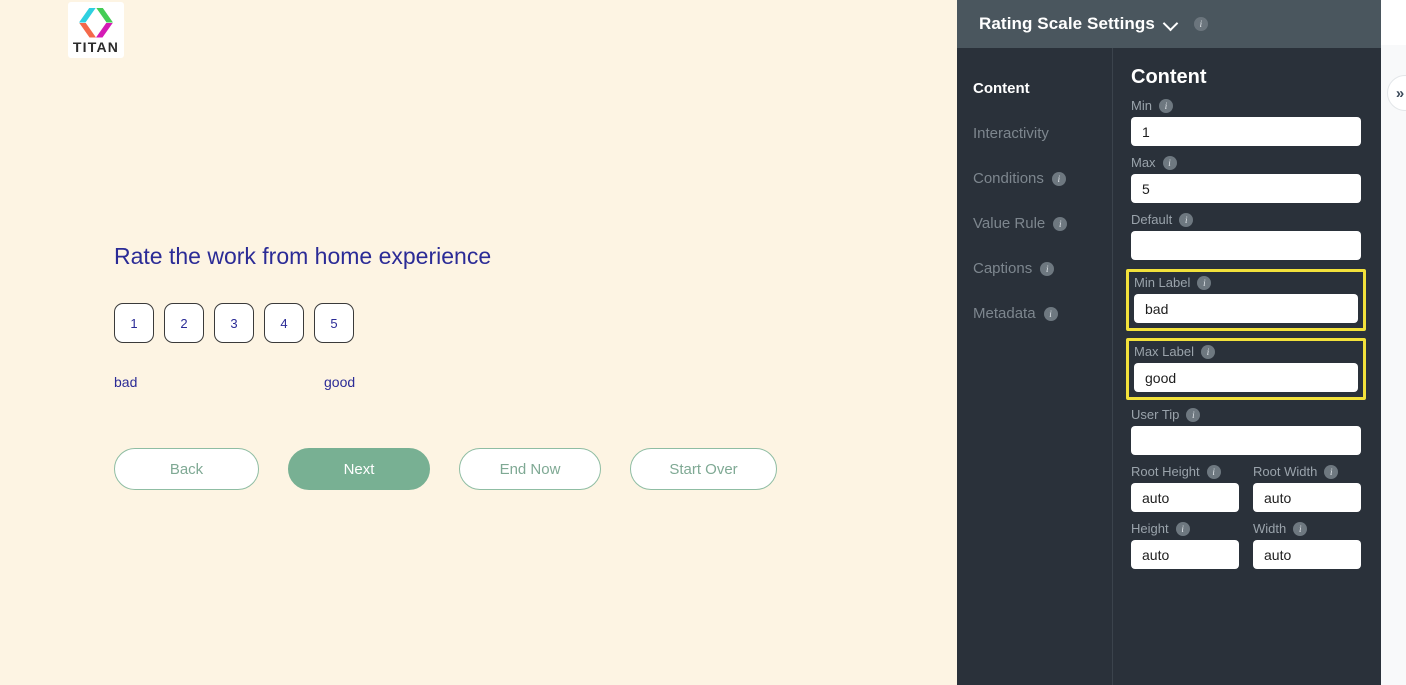 The image size is (1406, 685). What do you see at coordinates (1246, 105) in the screenshot?
I see `field-label-min: Min i` at bounding box center [1246, 105].